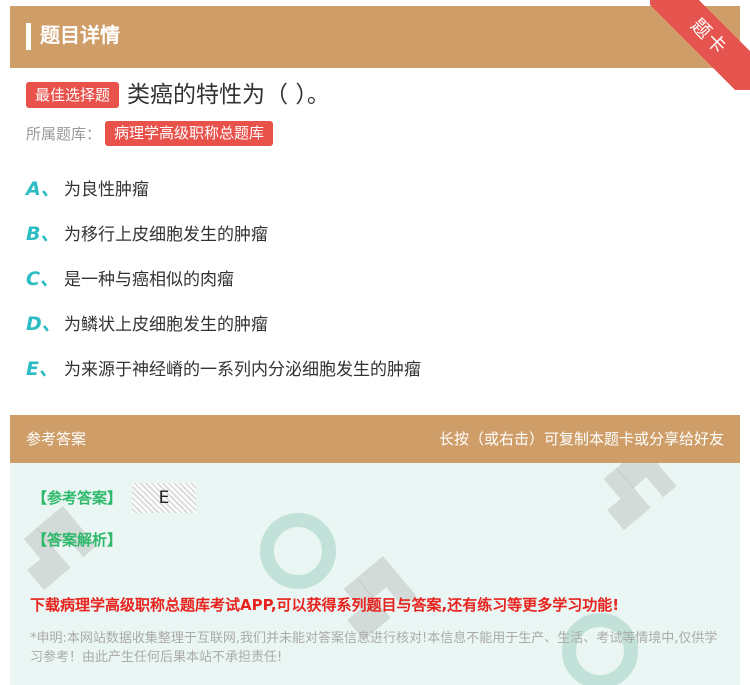 Image resolution: width=750 pixels, height=685 pixels. What do you see at coordinates (42, 368) in the screenshot?
I see `option-letter: E、` at bounding box center [42, 368].